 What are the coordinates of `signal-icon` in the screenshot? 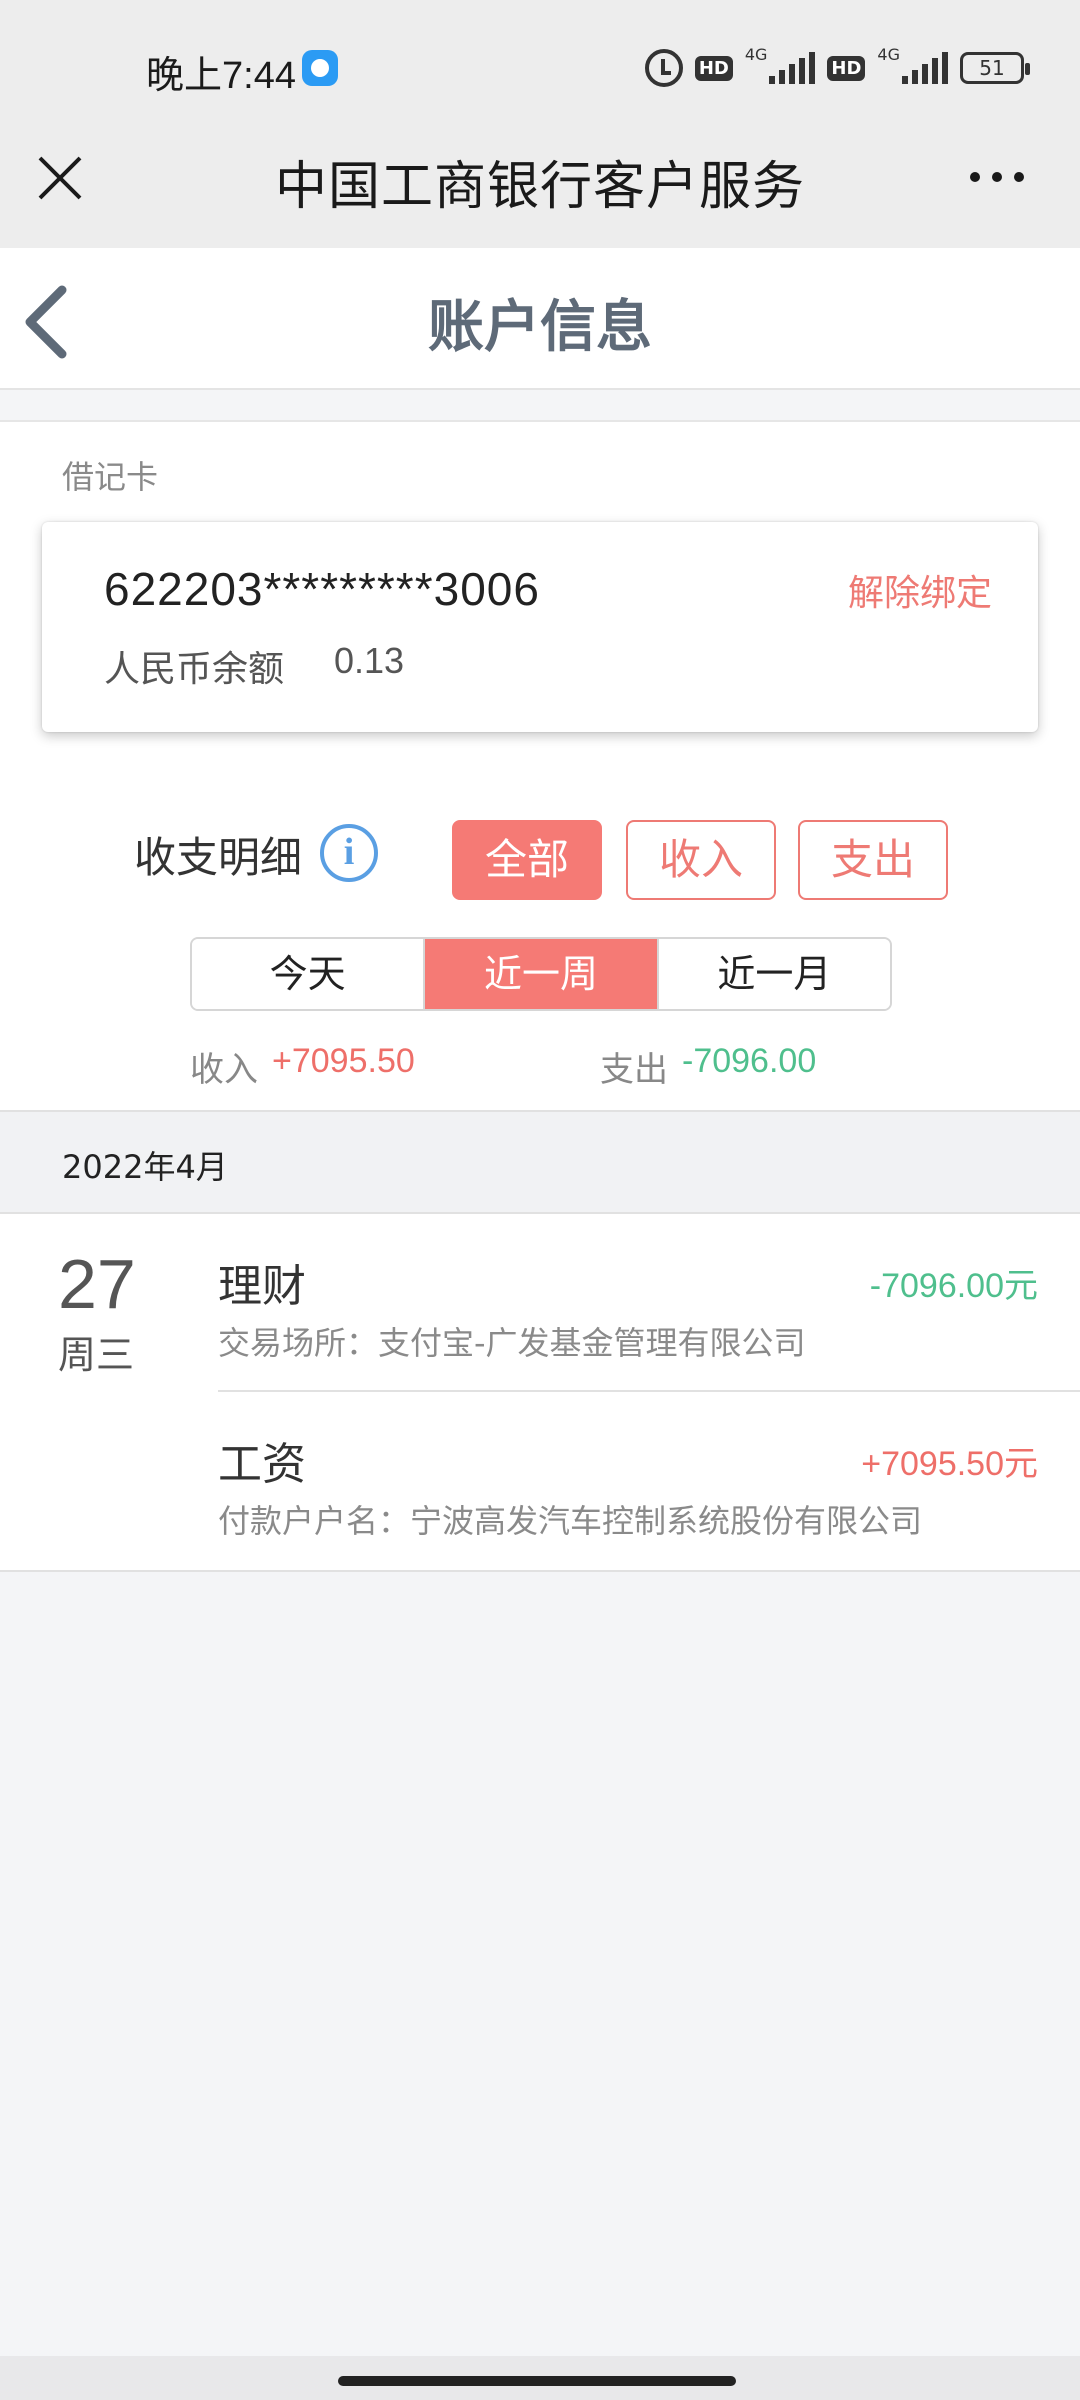 It's located at (792, 68).